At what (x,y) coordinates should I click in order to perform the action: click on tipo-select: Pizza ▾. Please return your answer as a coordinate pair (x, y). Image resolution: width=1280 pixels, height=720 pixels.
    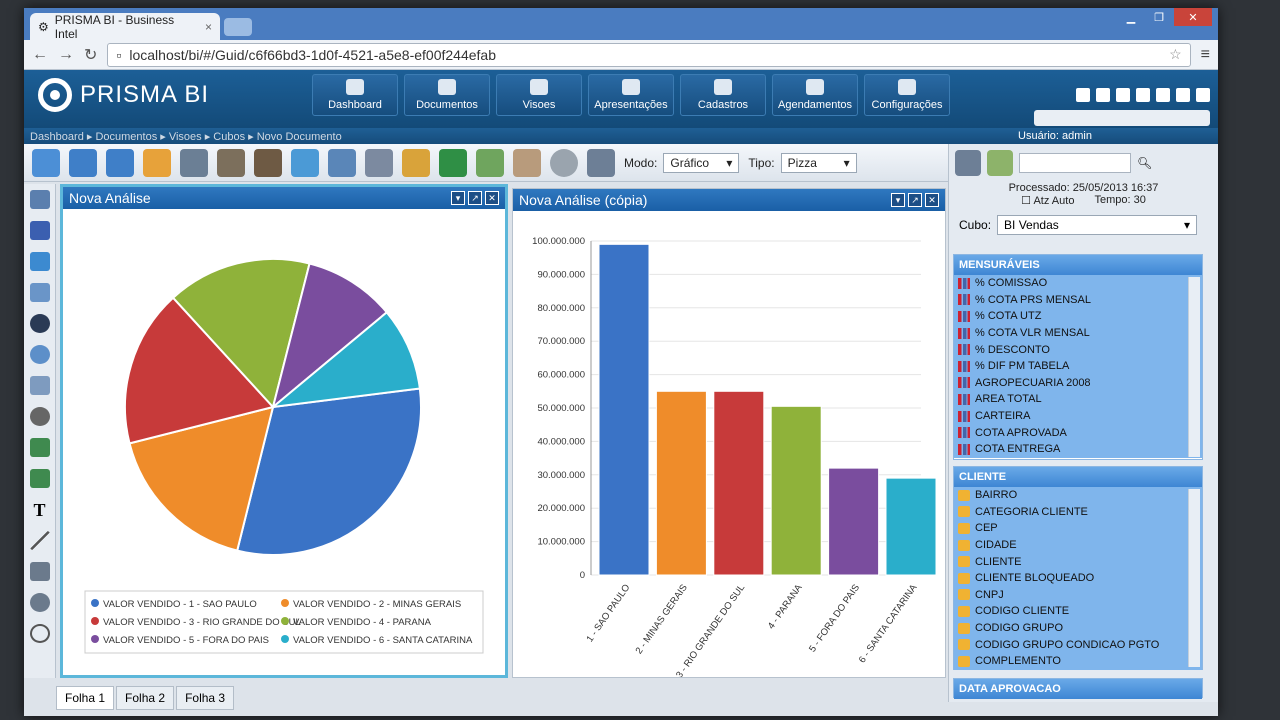
    Looking at the image, I should click on (818, 162).